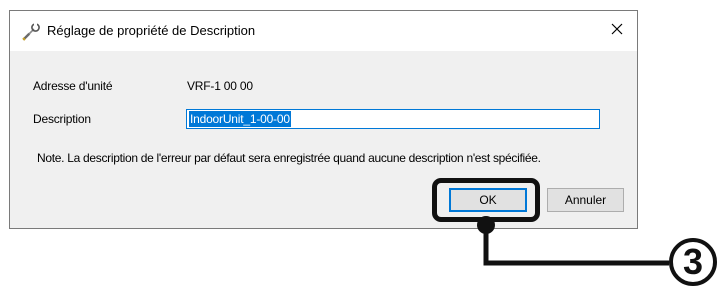  I want to click on callout-connector, so click(573, 241).